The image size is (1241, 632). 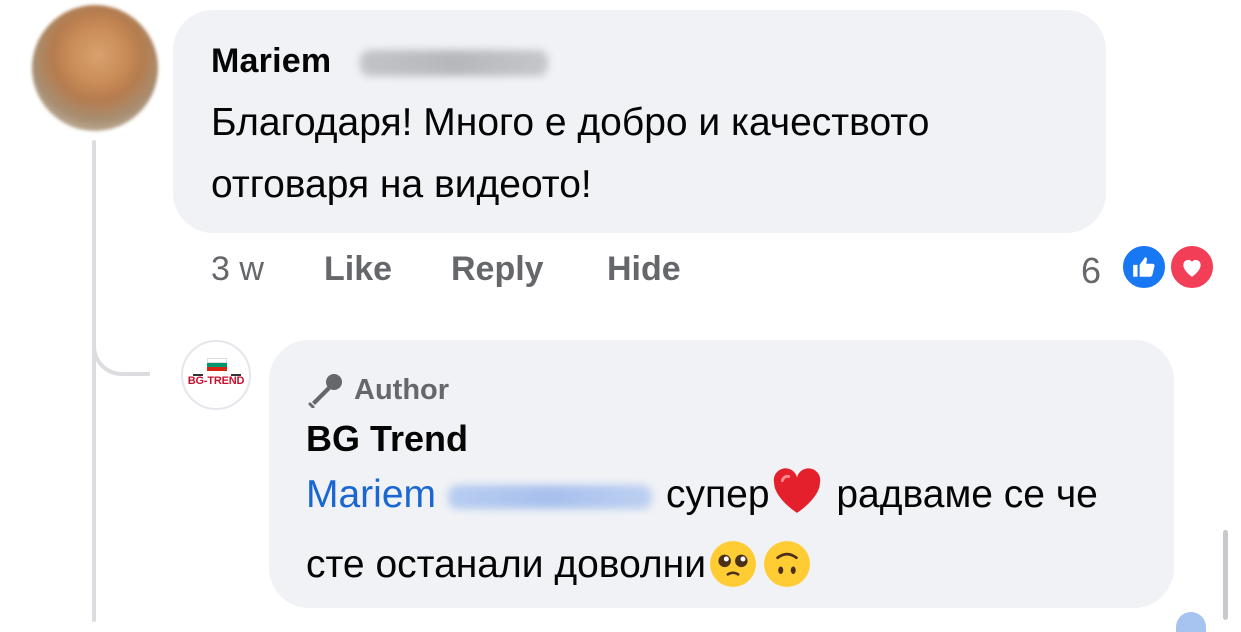 What do you see at coordinates (797, 500) in the screenshot?
I see `red-heart-emoji` at bounding box center [797, 500].